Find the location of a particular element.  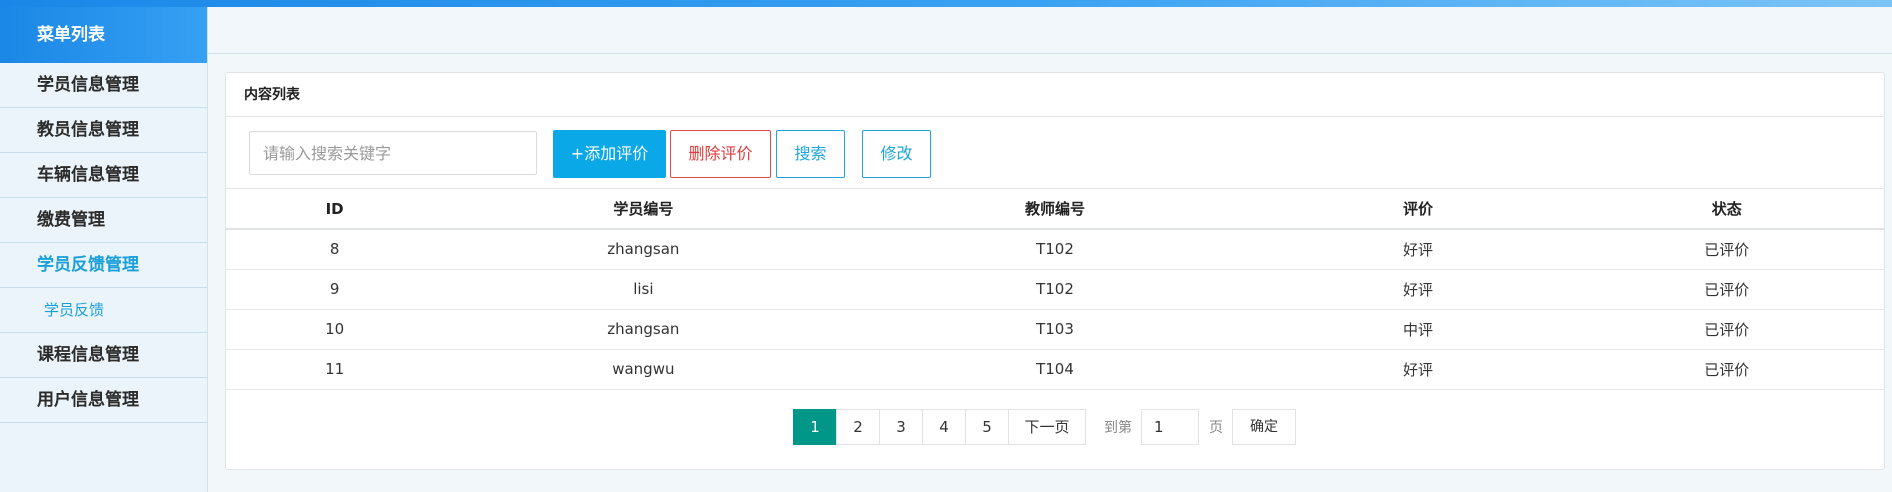

cell-student-no: lisi is located at coordinates (643, 289).